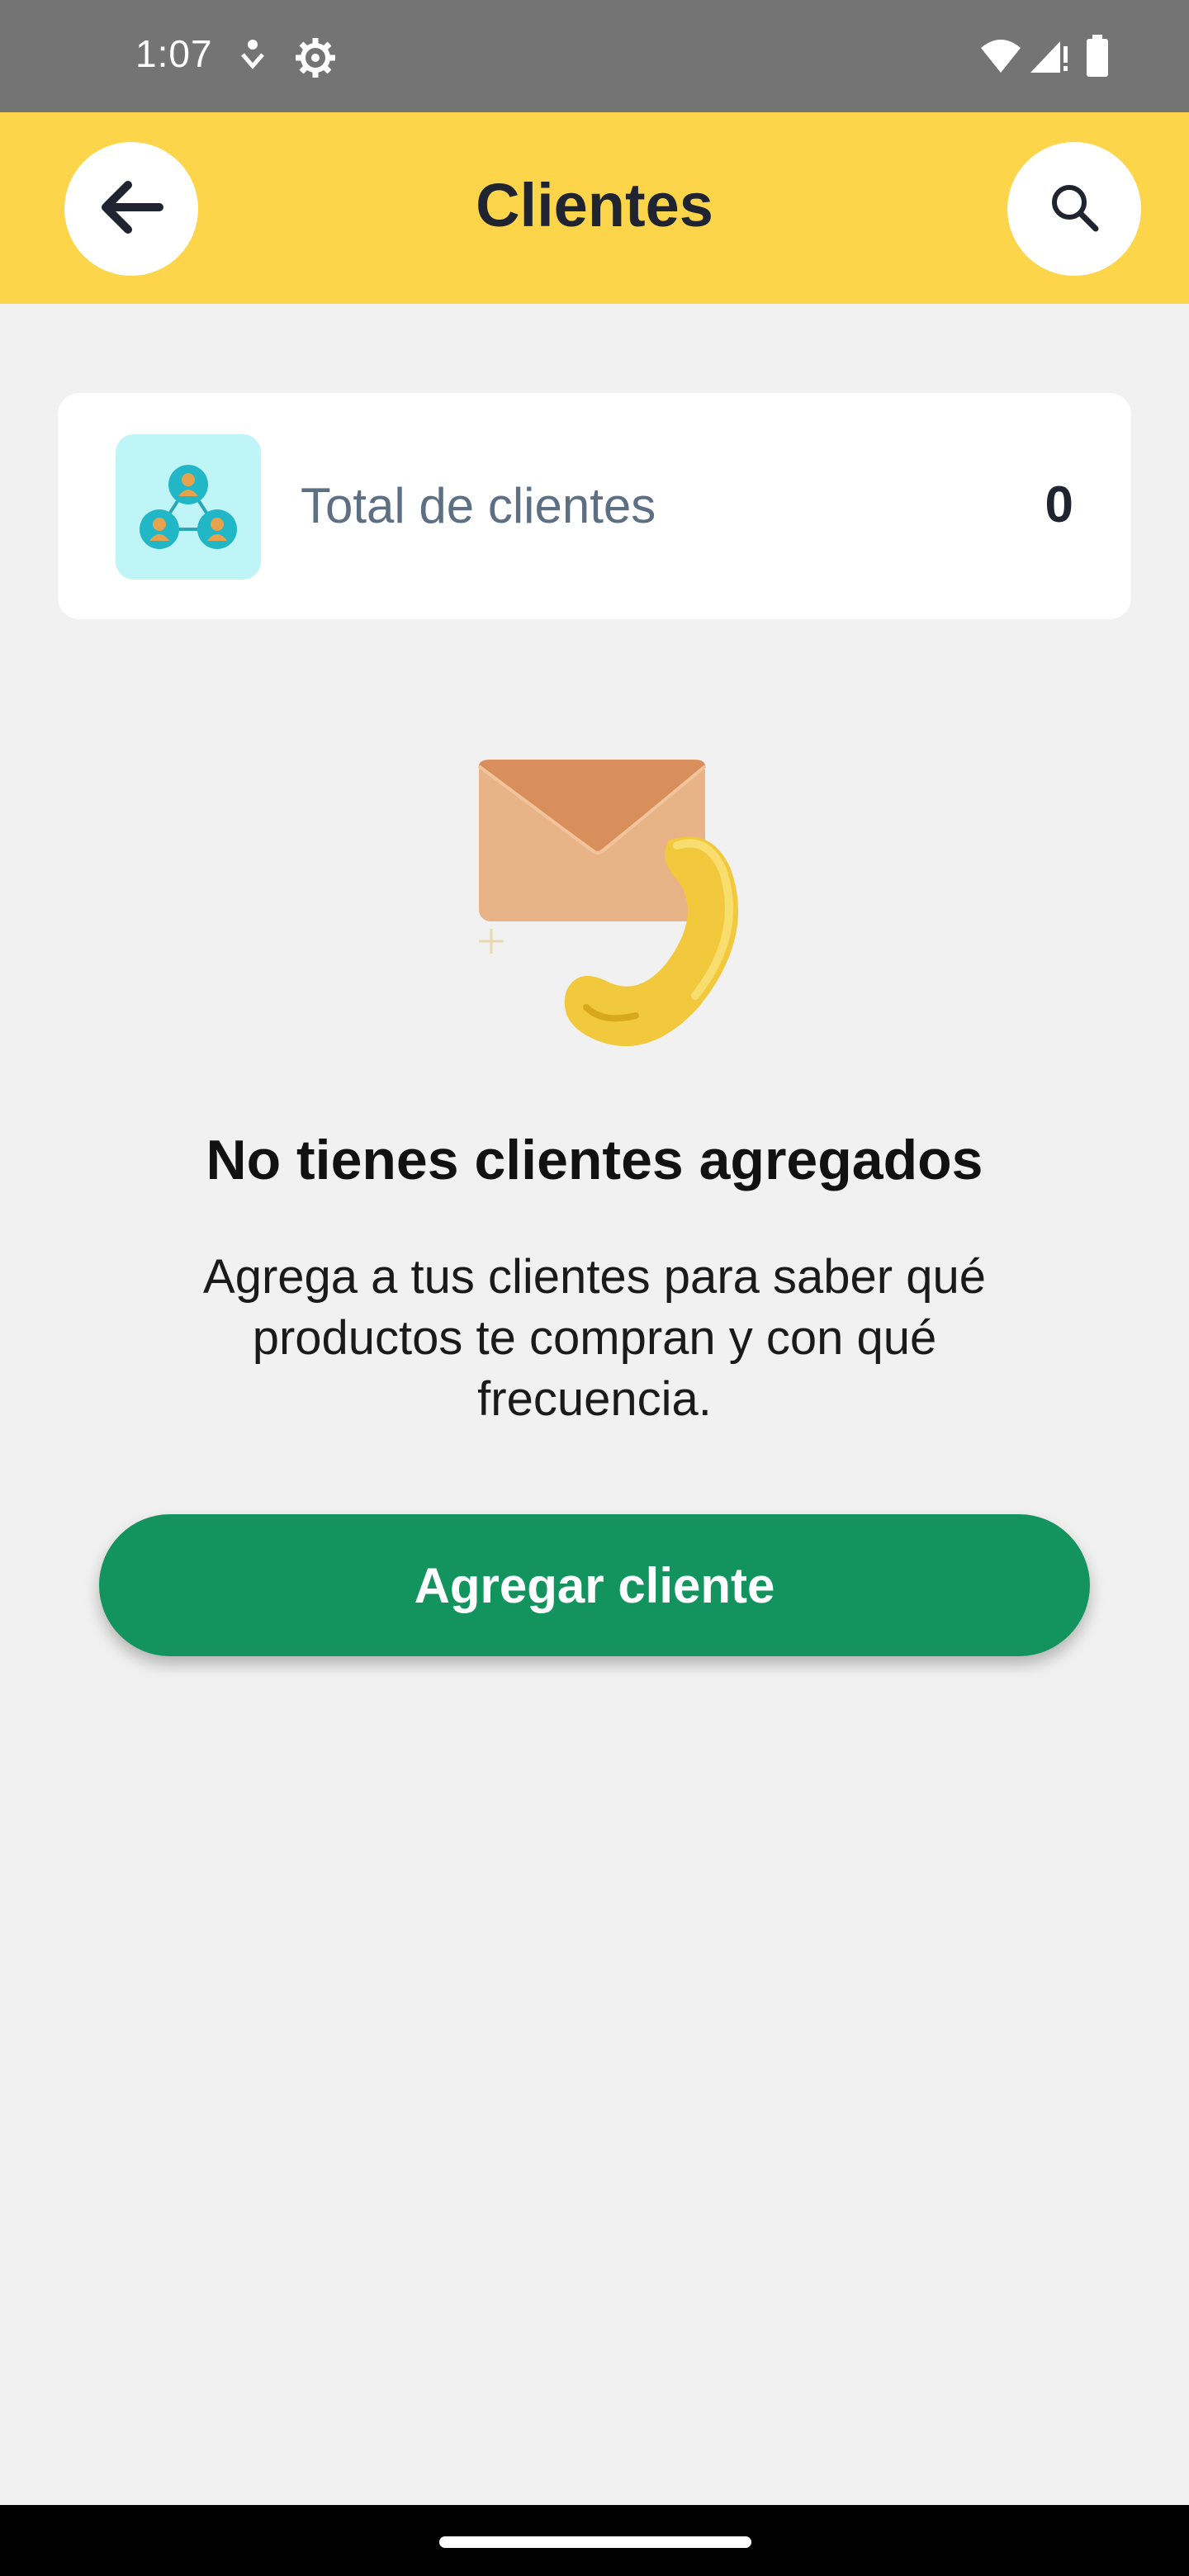  Describe the element at coordinates (594, 1585) in the screenshot. I see `add-customer-button: Agregar cliente` at that location.